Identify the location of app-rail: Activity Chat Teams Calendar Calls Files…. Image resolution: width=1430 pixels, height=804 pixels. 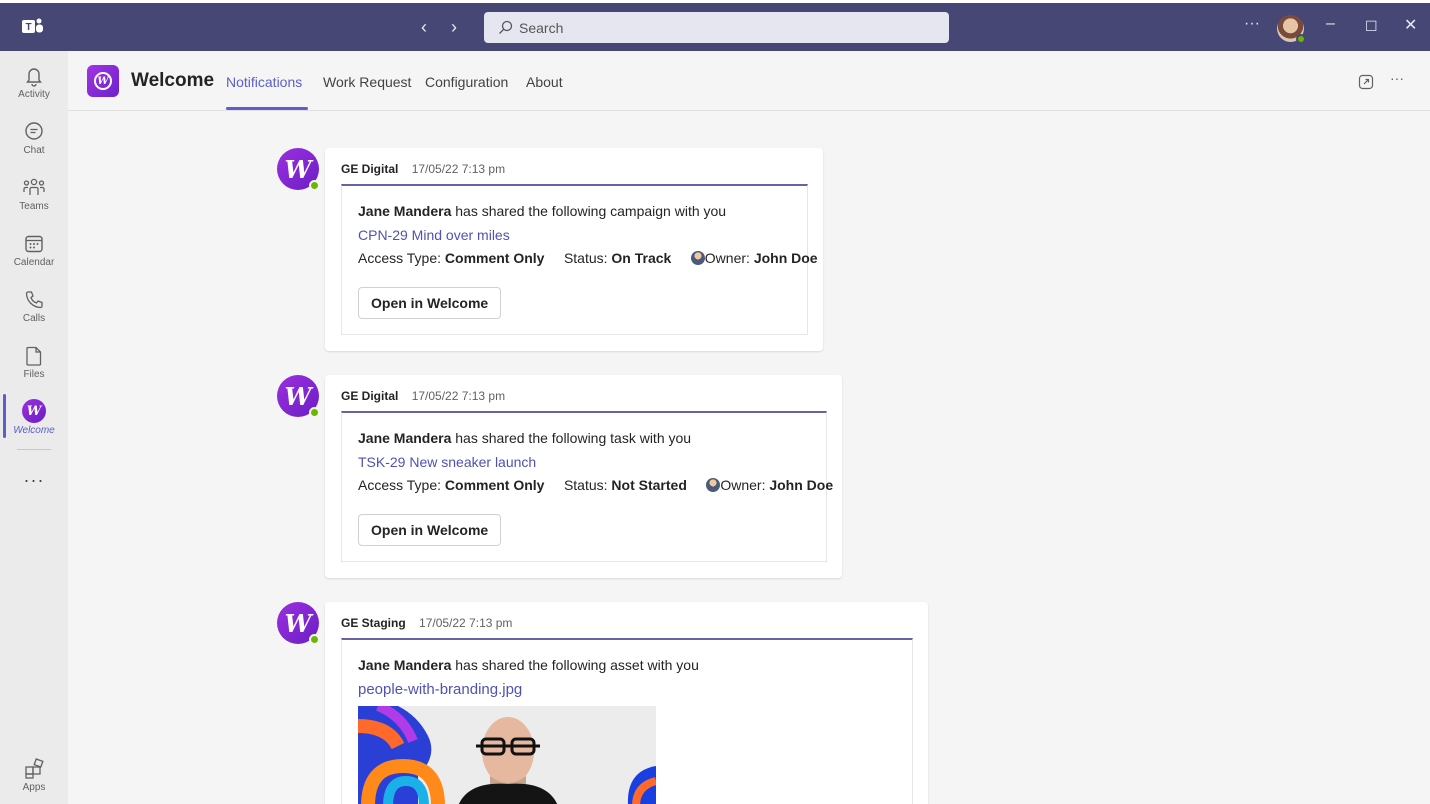
(34, 427).